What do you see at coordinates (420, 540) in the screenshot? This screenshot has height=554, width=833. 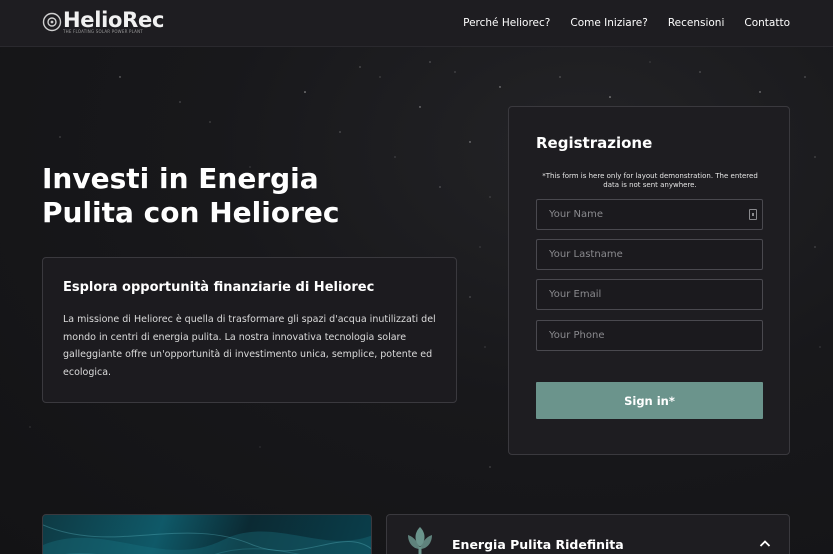 I see `solar-leaf-icon` at bounding box center [420, 540].